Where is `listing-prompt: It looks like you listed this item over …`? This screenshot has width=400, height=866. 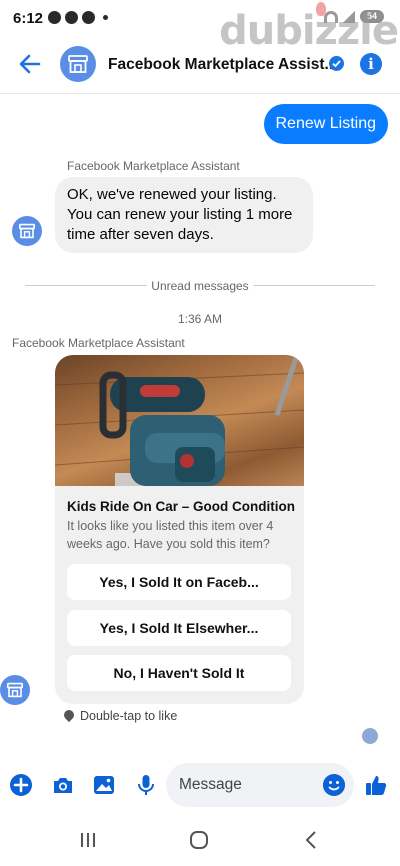 listing-prompt: It looks like you listed this item over … is located at coordinates (170, 535).